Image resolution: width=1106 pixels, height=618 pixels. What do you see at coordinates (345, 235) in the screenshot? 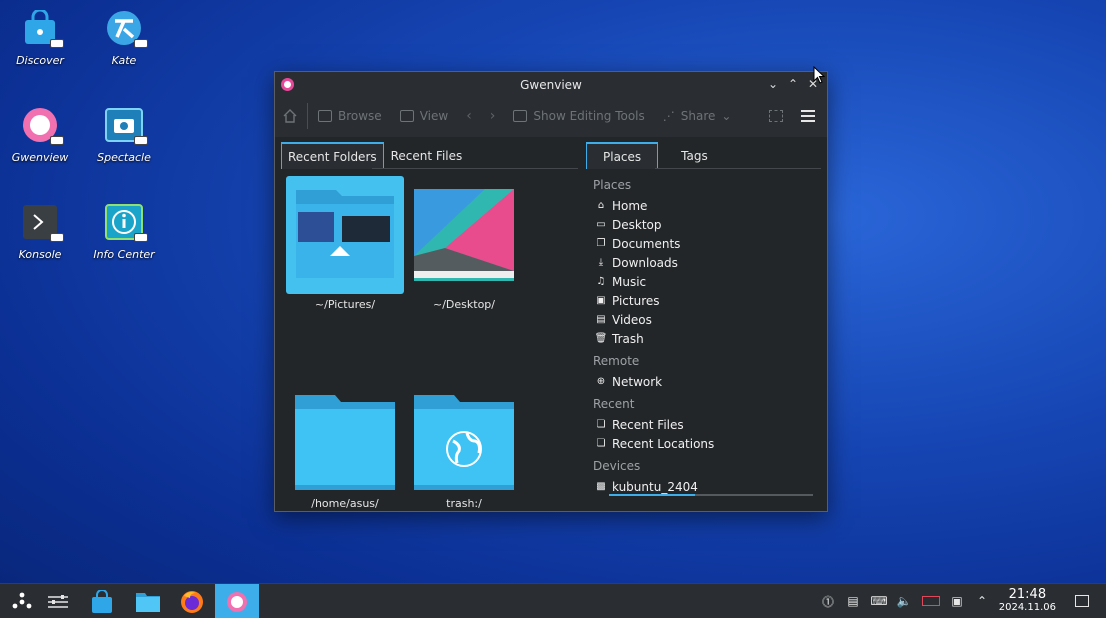
I see `folder-icon` at bounding box center [345, 235].